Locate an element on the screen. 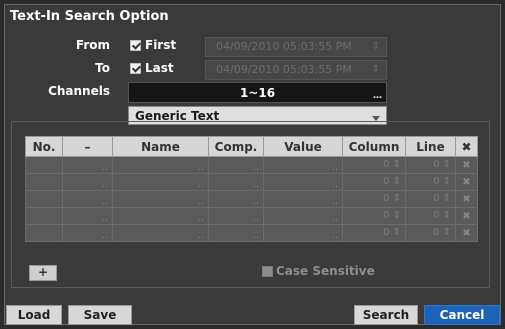  col-header-name: Name is located at coordinates (160, 146).